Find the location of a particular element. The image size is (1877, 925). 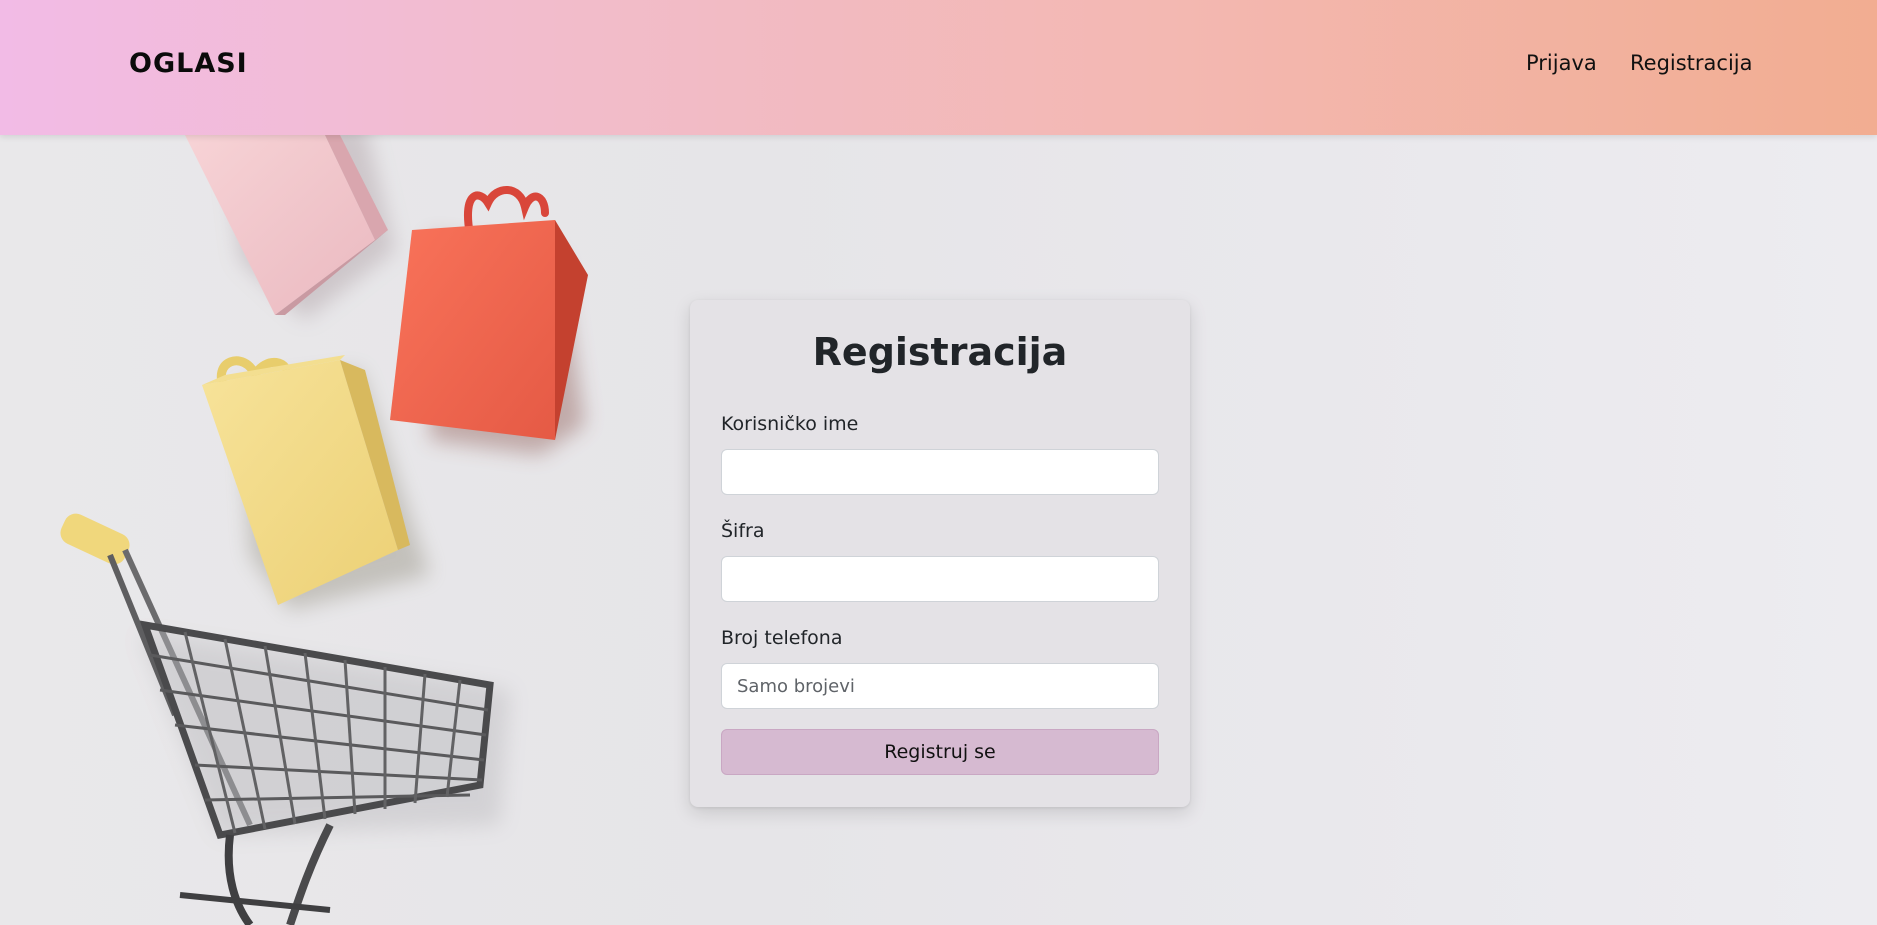

brand-logo: OGLASI is located at coordinates (188, 63).